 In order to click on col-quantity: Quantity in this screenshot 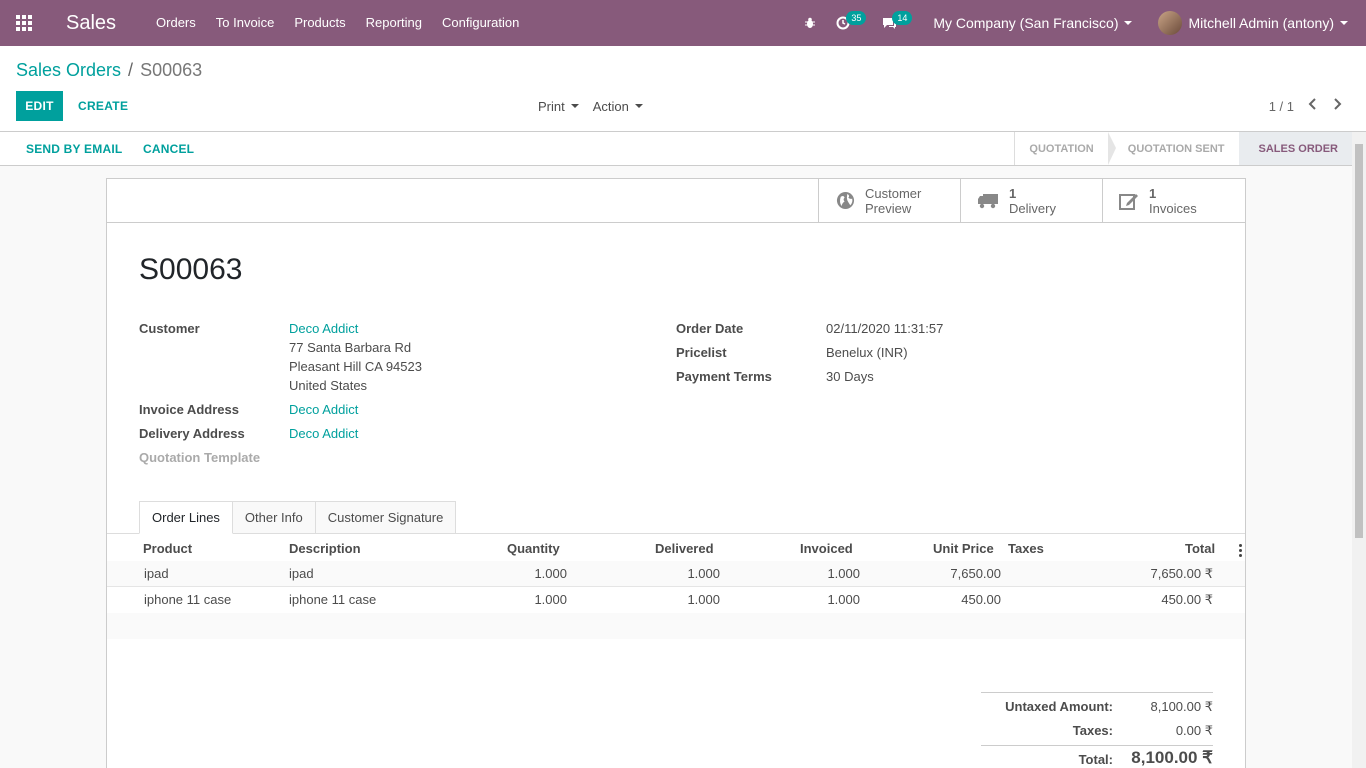, I will do `click(533, 548)`.